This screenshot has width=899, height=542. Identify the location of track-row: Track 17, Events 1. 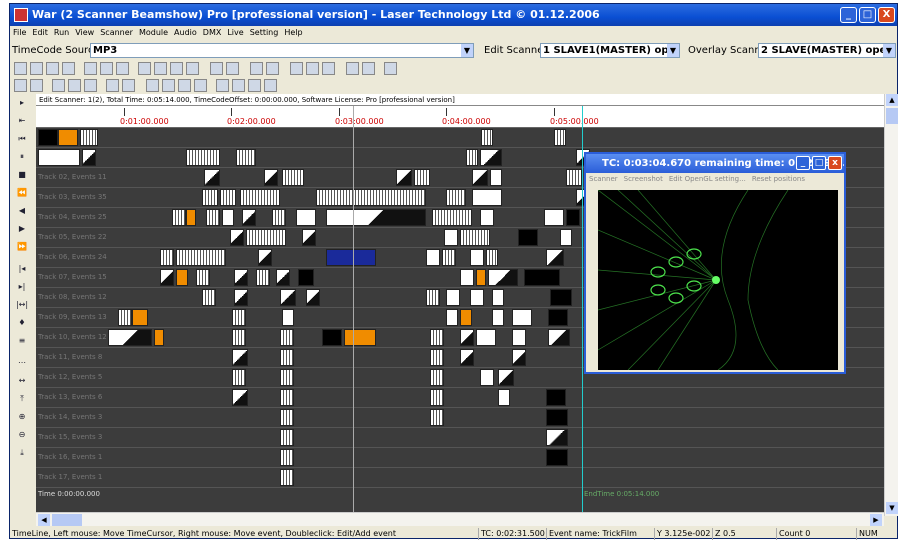
(460, 478).